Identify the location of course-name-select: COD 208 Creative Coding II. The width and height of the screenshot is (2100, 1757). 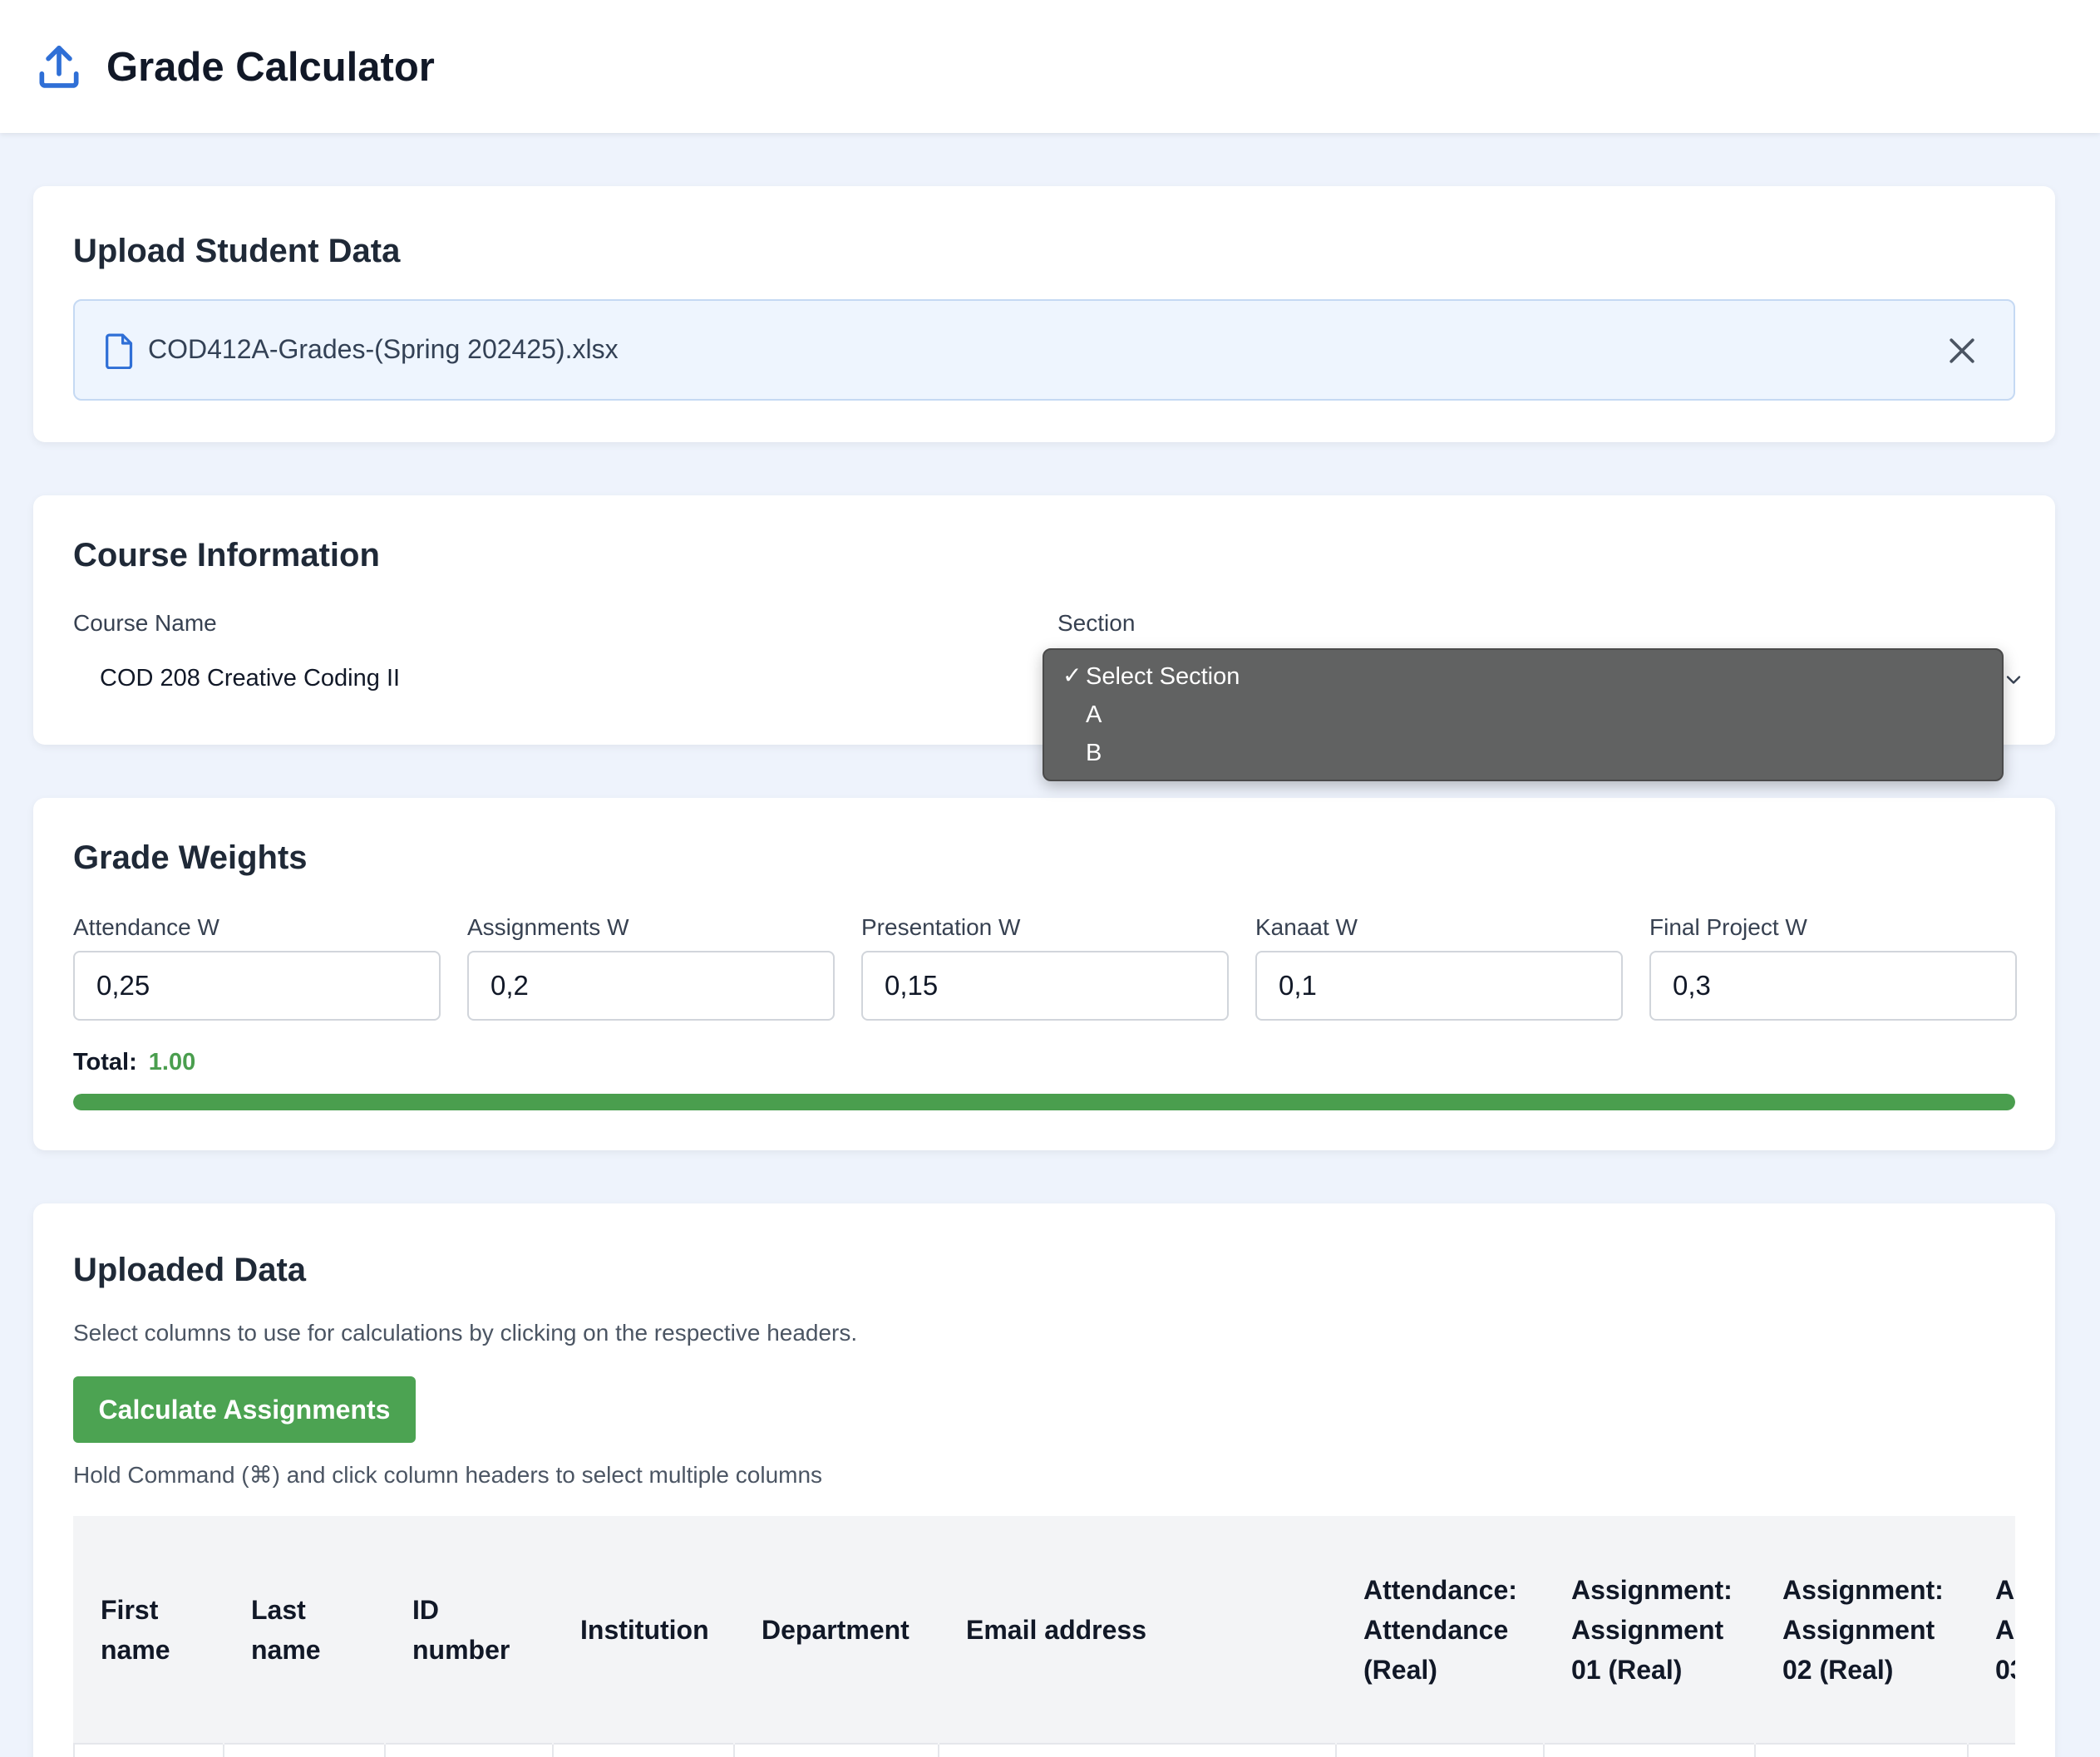
(572, 679).